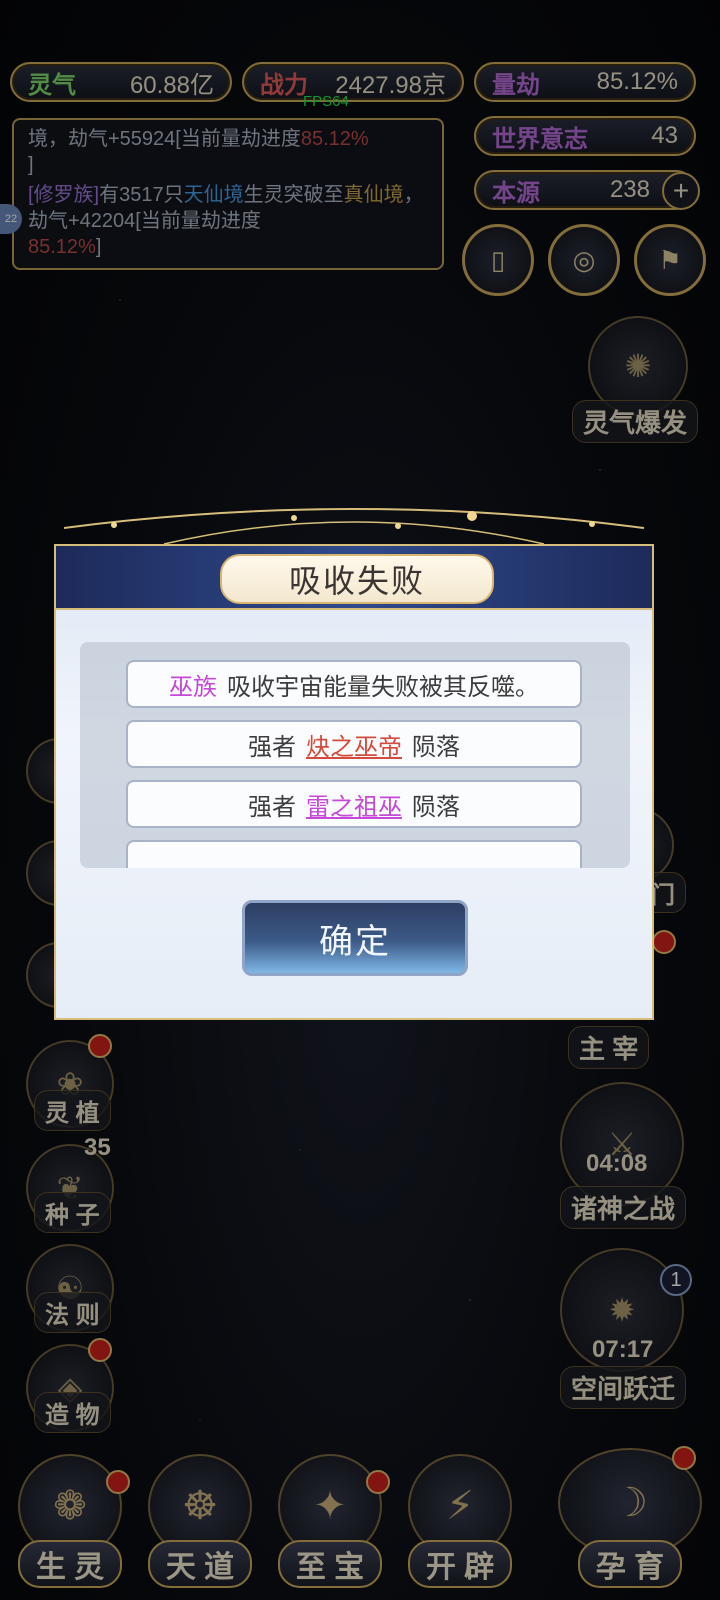 The height and width of the screenshot is (1600, 720). I want to click on result-list: 巫族 吸收宇宙能量失败被其反噬。 强者 炔之巫帝 陨落 强者 雷之祖巫 陨落, so click(355, 755).